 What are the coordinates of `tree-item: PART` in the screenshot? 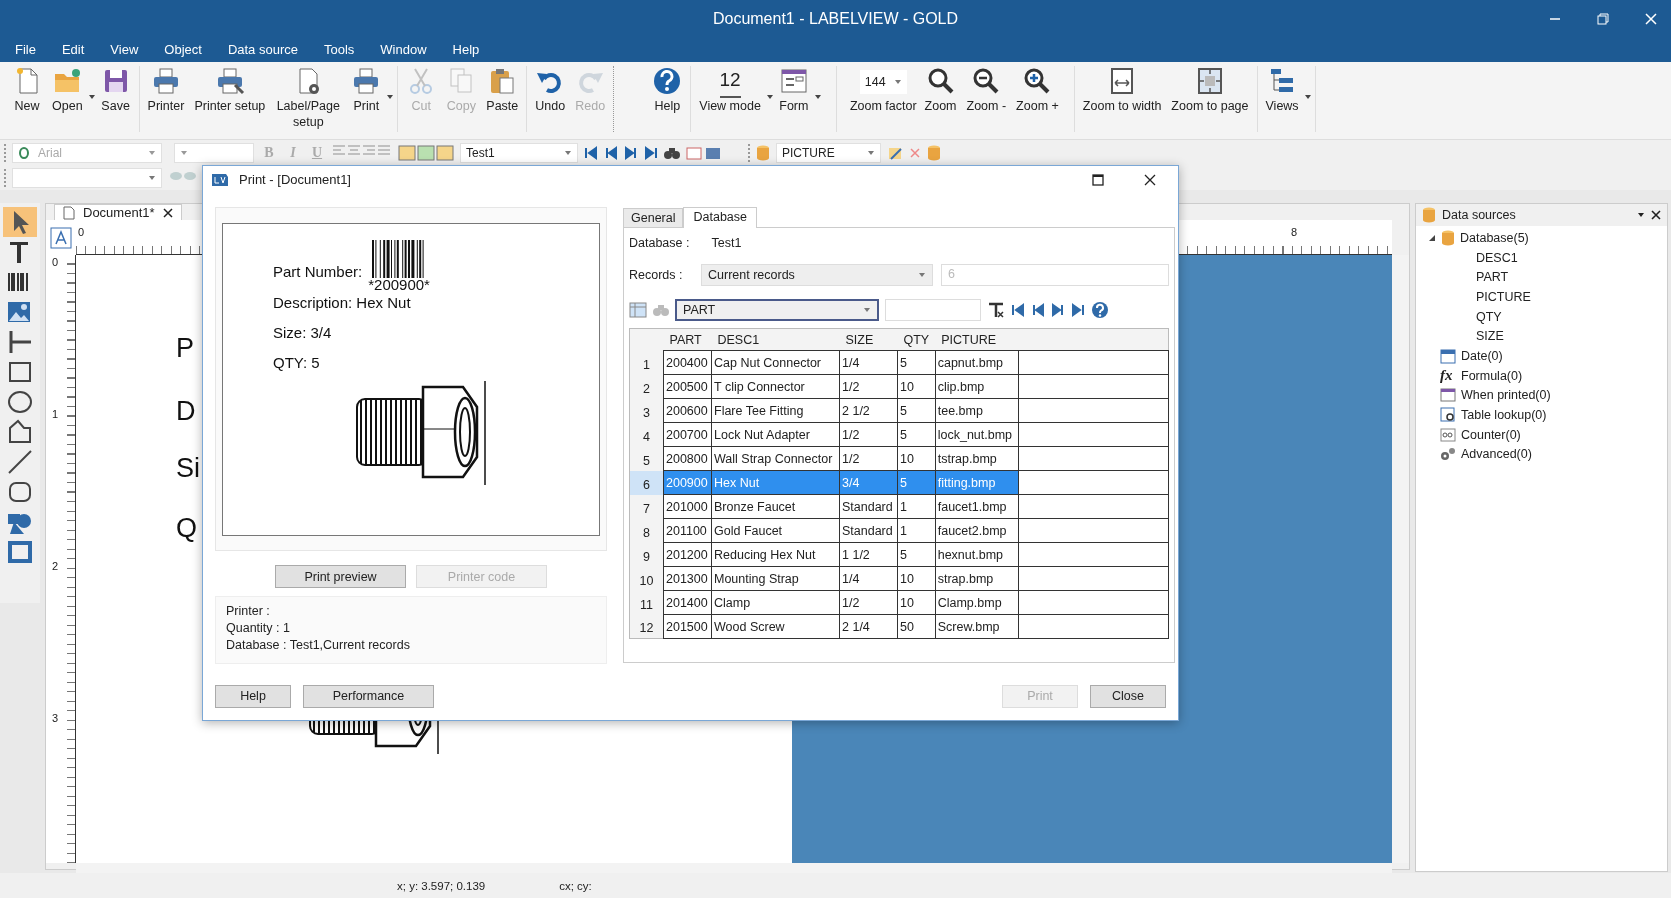 It's located at (1492, 277).